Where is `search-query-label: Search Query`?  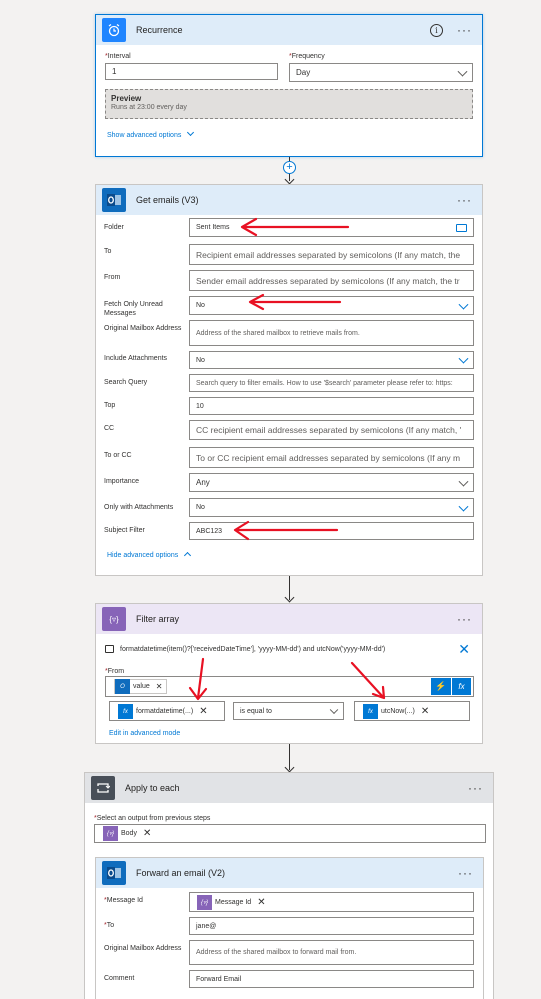
search-query-label: Search Query is located at coordinates (126, 382).